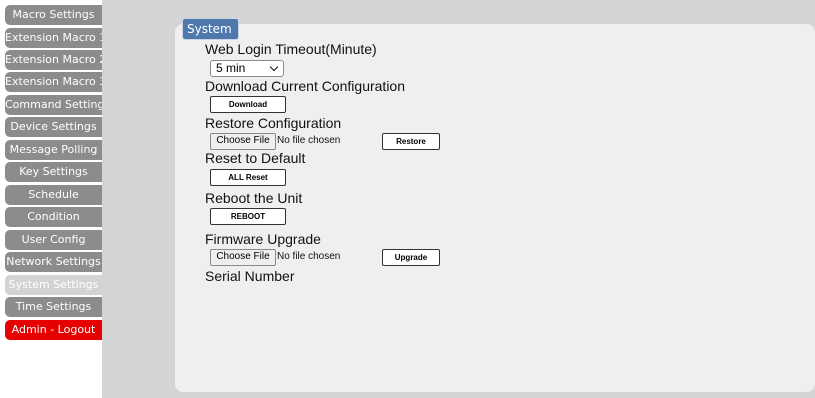 The height and width of the screenshot is (398, 815). I want to click on restore-config-label: Restore Configuration, so click(273, 123).